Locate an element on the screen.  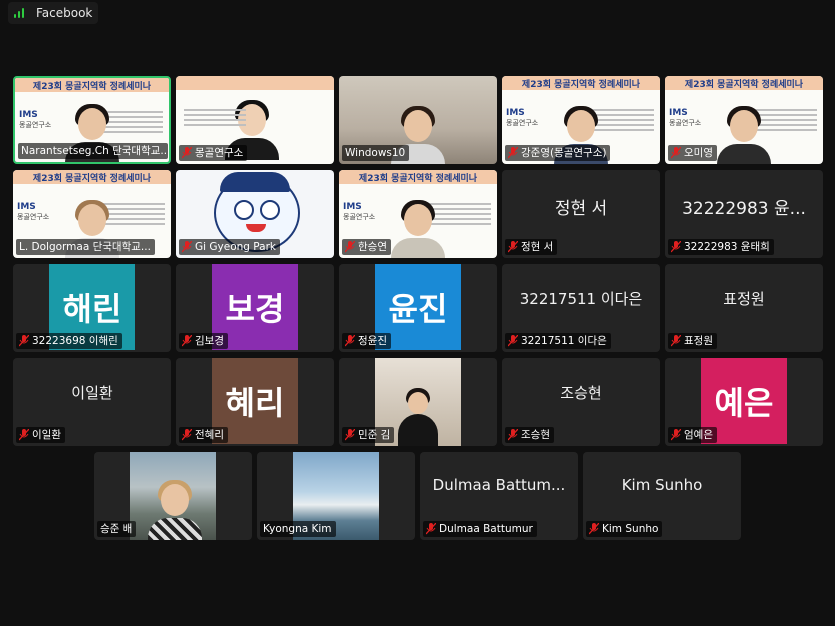
participant-name: Gi Gyeong Park is located at coordinates (229, 247).